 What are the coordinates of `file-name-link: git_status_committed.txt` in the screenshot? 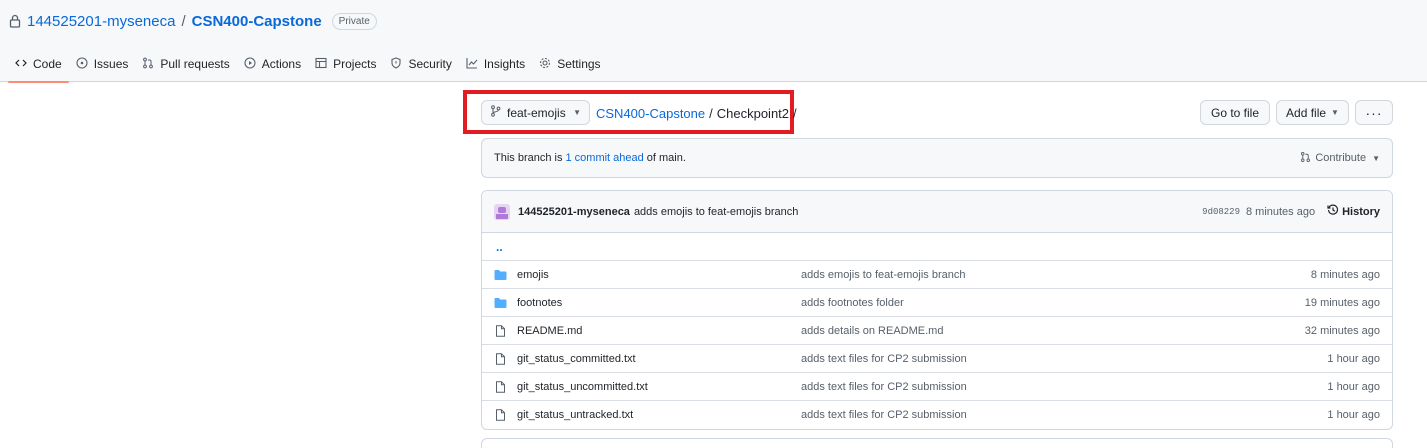 It's located at (576, 359).